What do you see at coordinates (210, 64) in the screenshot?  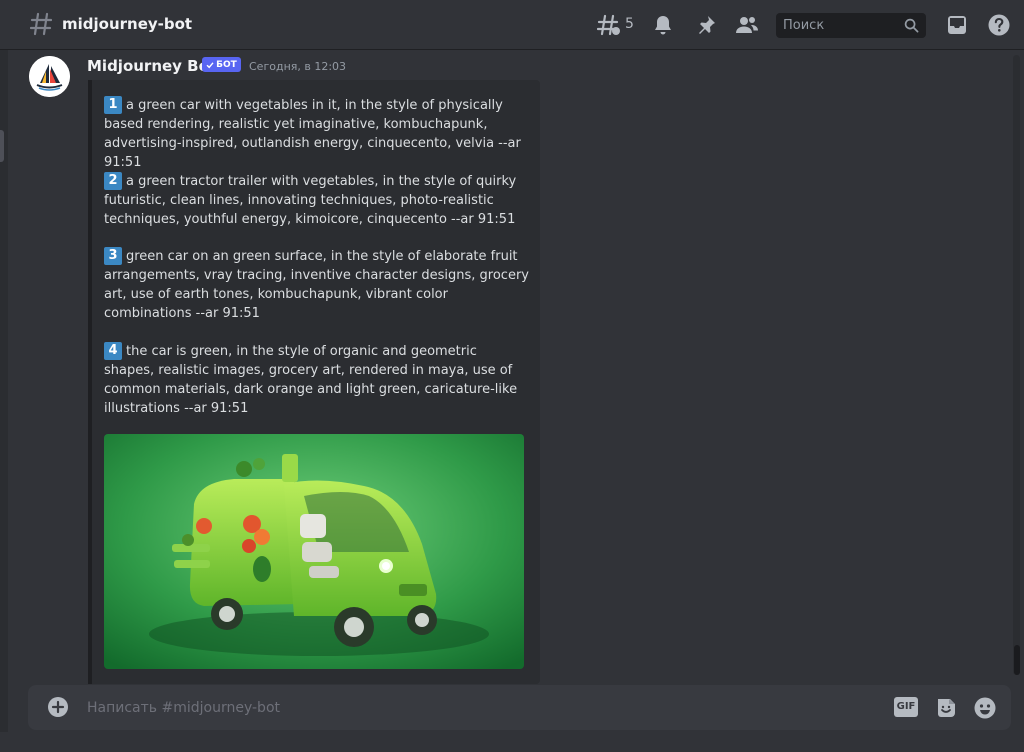 I see `check-icon` at bounding box center [210, 64].